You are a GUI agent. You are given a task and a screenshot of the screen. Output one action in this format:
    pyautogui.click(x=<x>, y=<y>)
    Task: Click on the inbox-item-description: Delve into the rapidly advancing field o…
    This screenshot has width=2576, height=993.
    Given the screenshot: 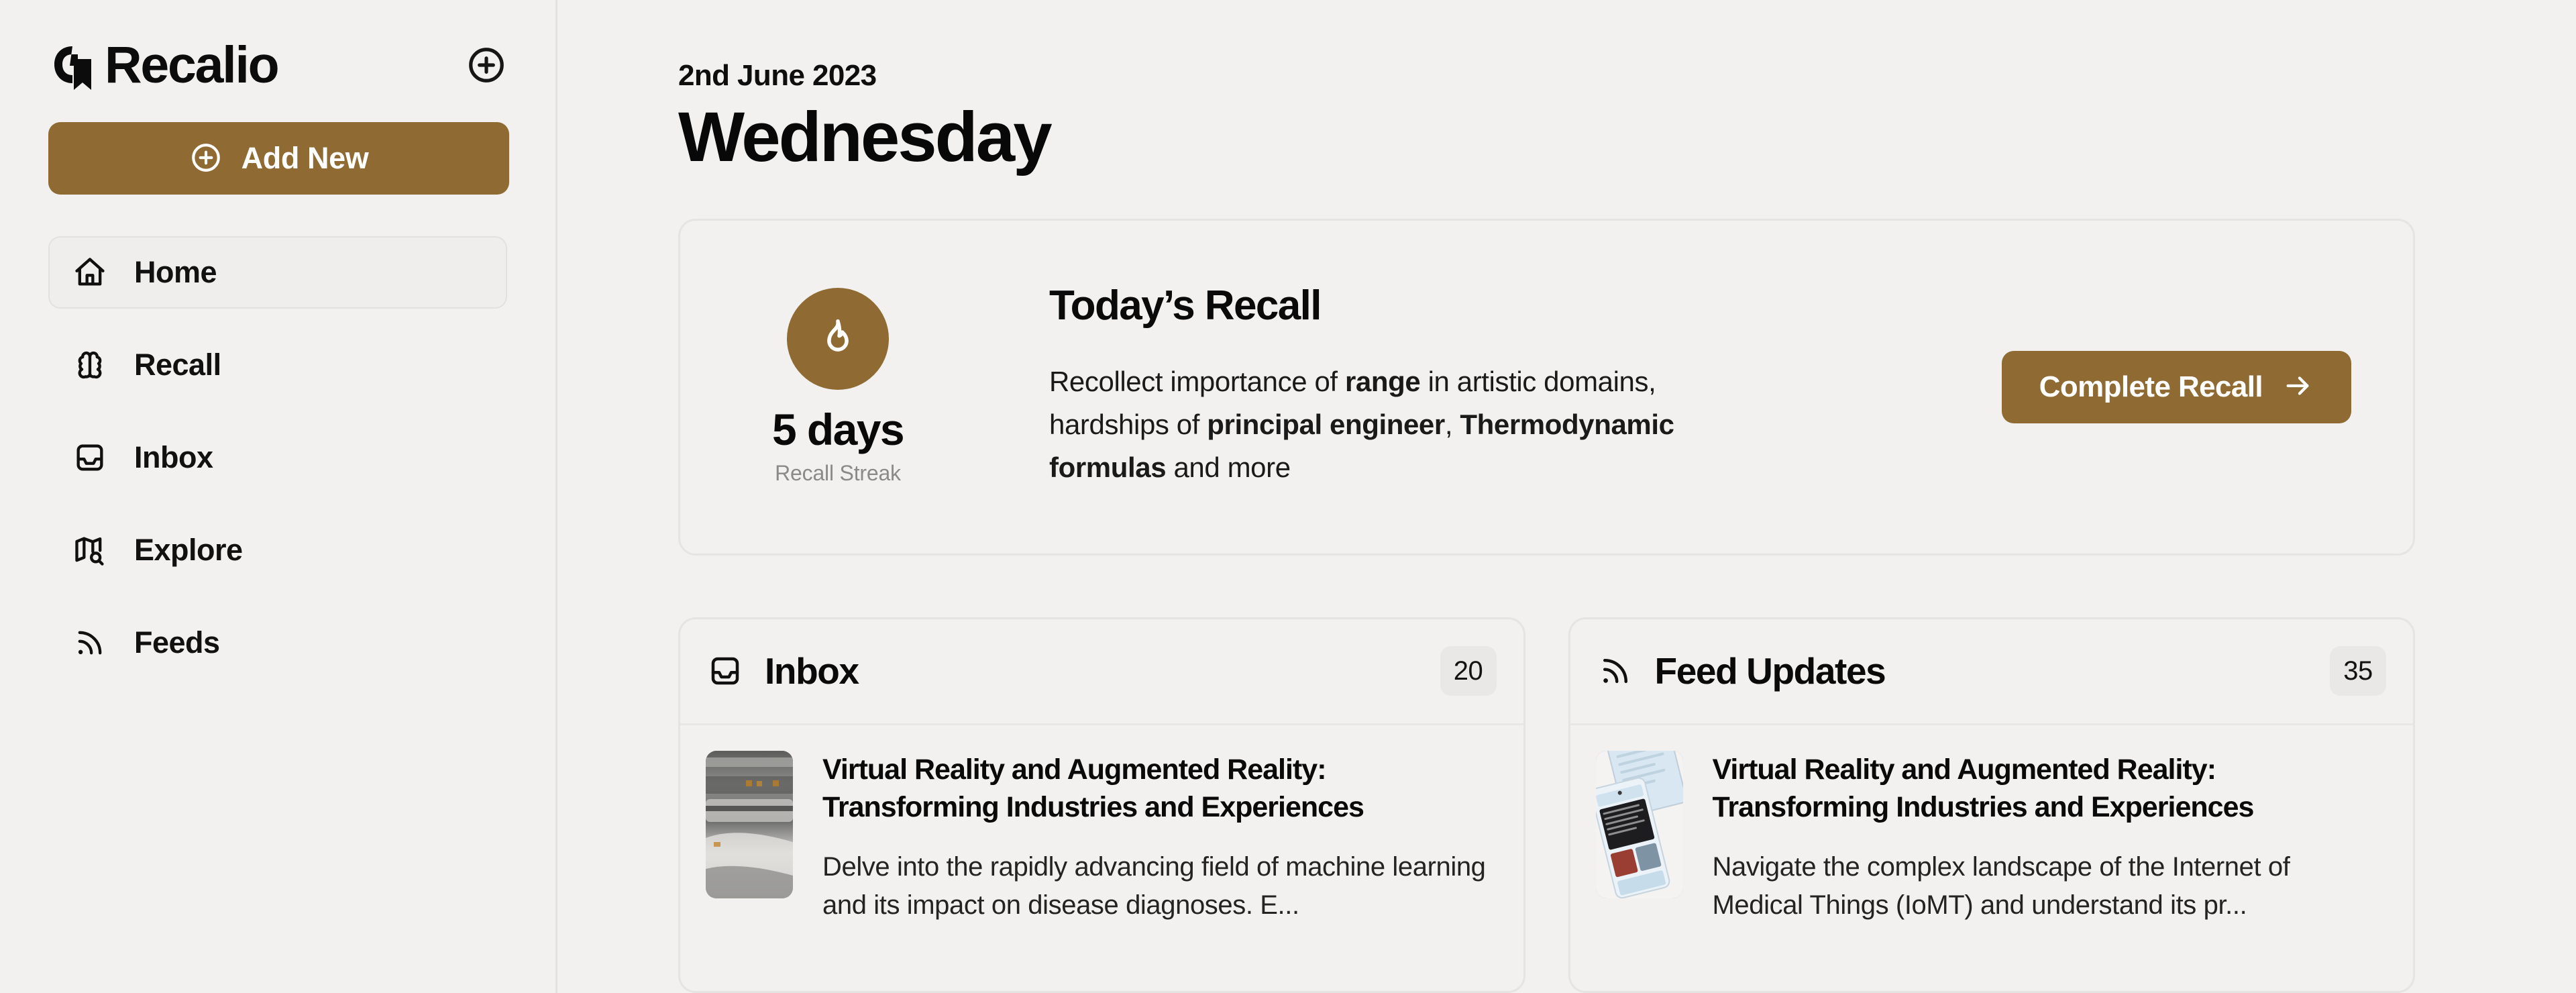 What is the action you would take?
    pyautogui.click(x=1154, y=886)
    